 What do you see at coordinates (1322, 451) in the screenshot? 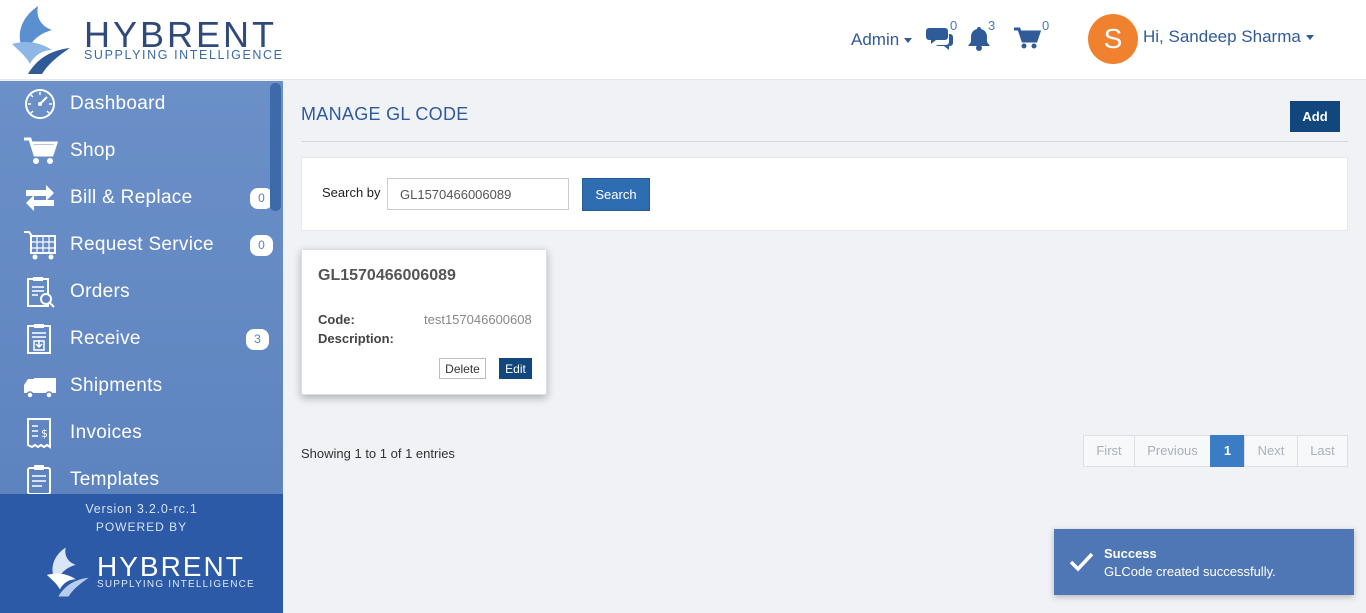
I see `pagination-last: Last` at bounding box center [1322, 451].